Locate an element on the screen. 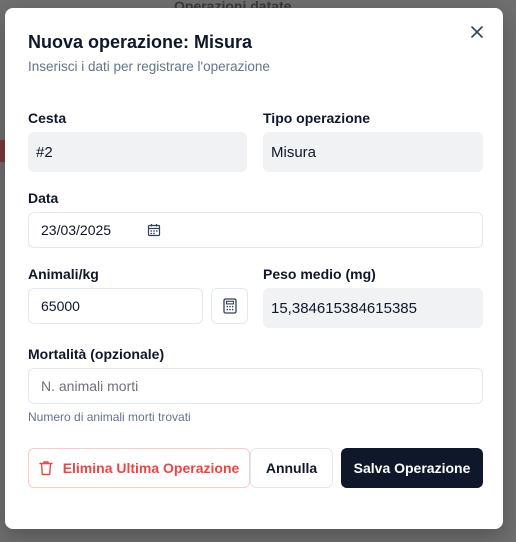 The height and width of the screenshot is (542, 516). dialog-title: Nuova operazione: Misura is located at coordinates (140, 42).